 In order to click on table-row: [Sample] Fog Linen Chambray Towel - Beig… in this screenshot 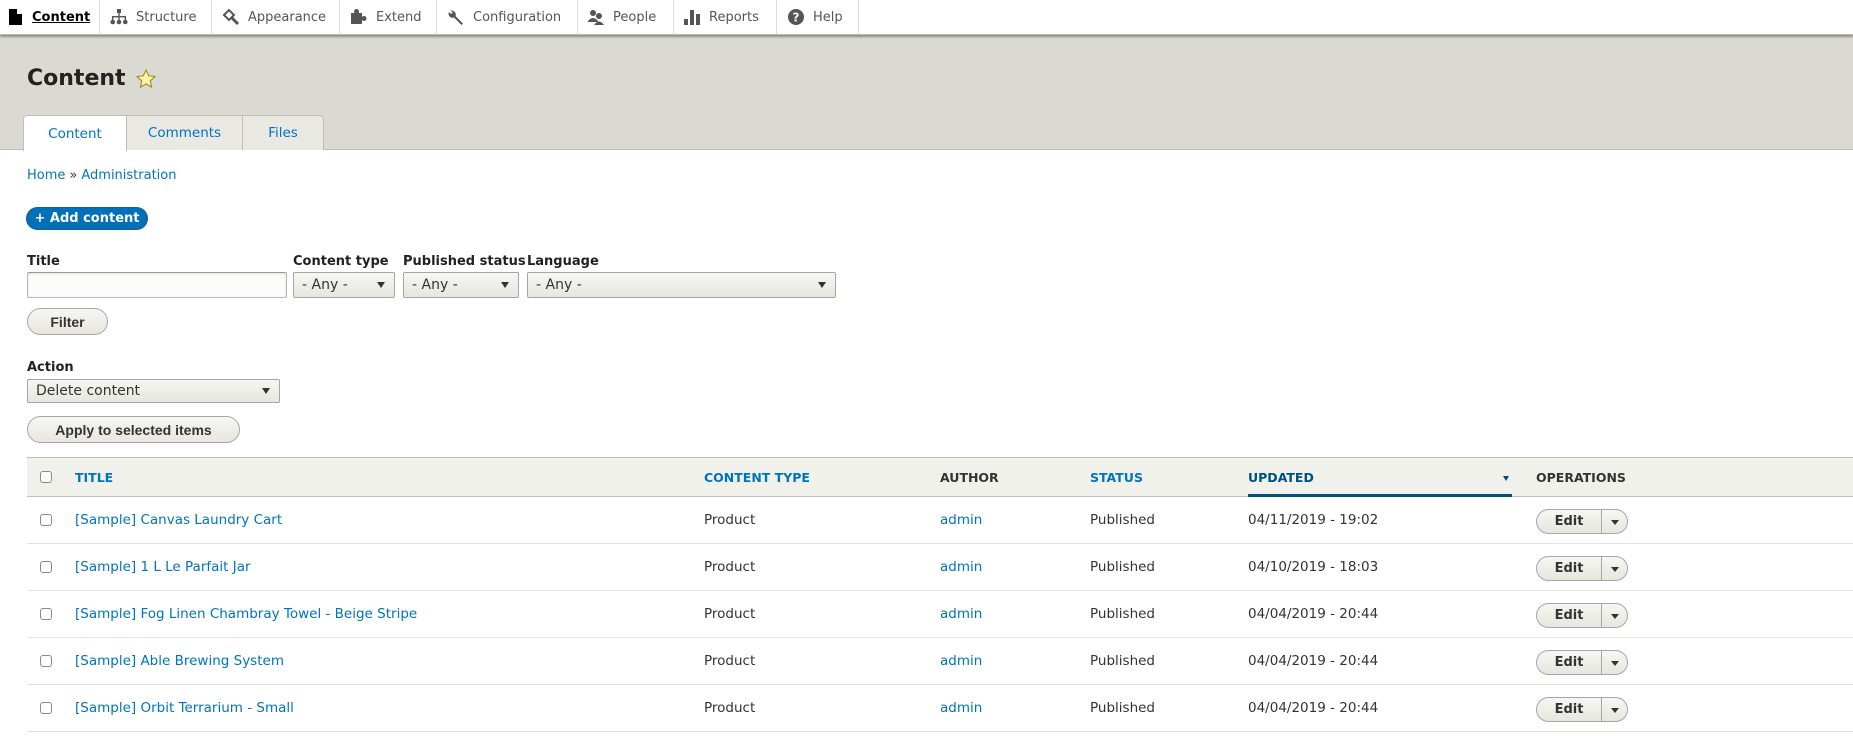, I will do `click(940, 614)`.